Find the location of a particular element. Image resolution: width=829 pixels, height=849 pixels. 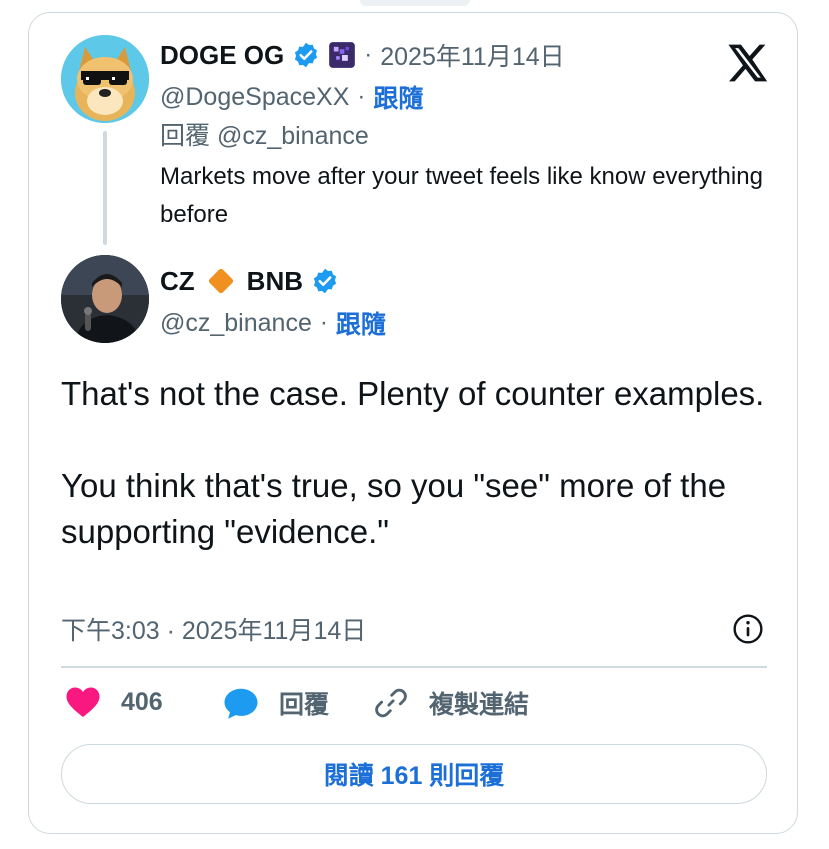

doge-avatar-image is located at coordinates (105, 79).